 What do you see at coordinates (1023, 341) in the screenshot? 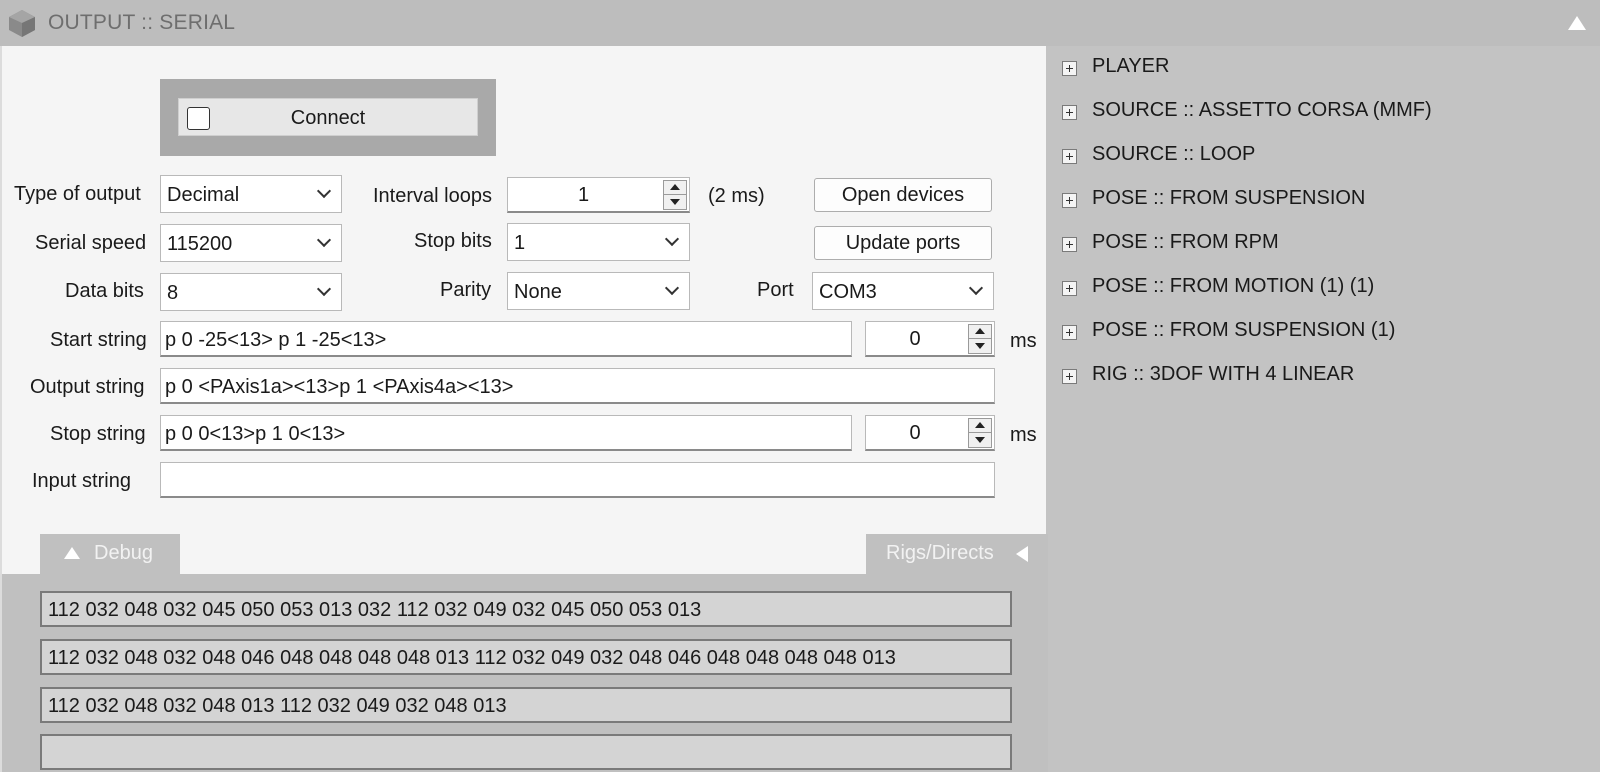
I see `start-delay-unit: ms` at bounding box center [1023, 341].